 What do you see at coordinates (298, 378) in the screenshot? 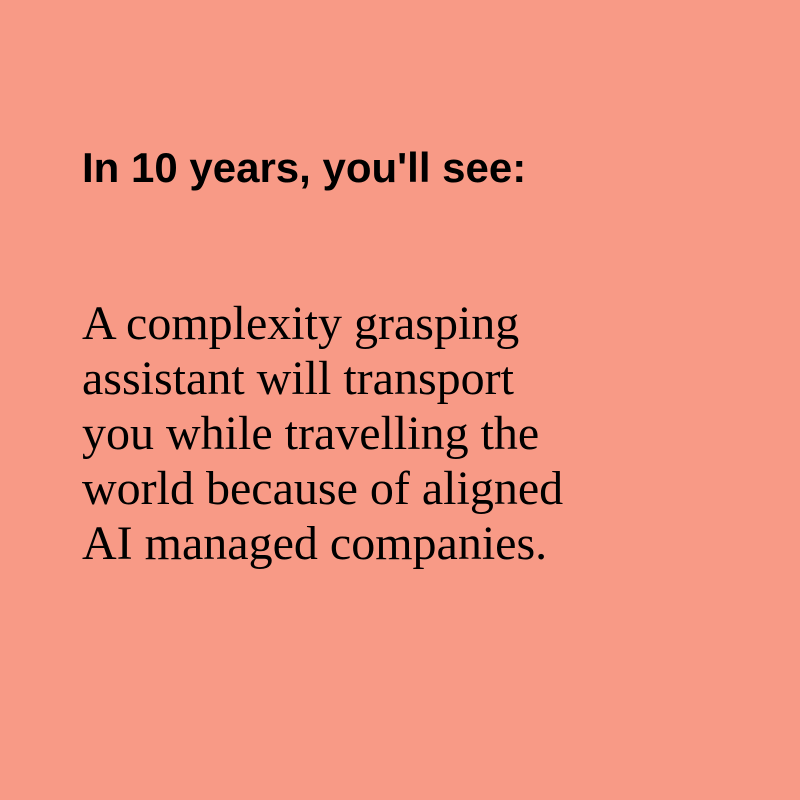
I see `prediction-line: assistant will transport` at bounding box center [298, 378].